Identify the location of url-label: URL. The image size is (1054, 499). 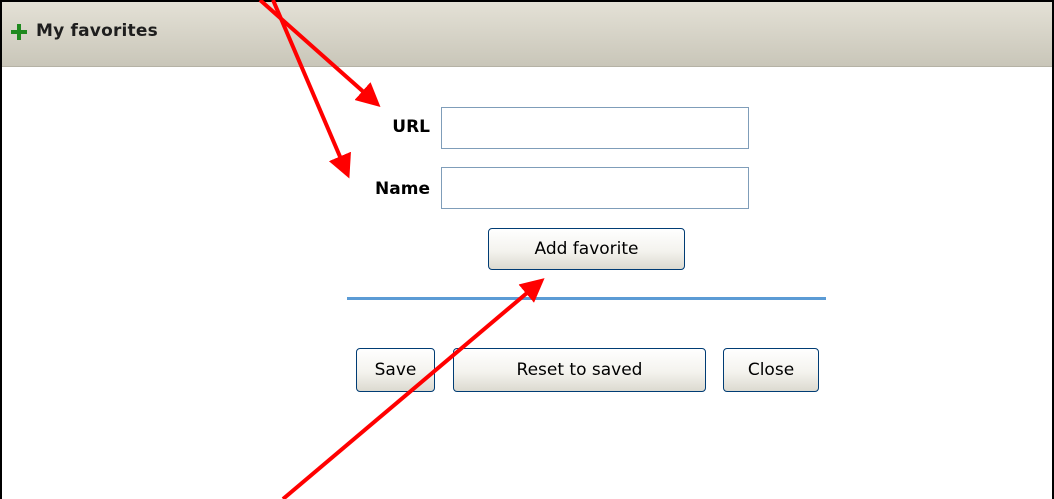
(411, 127).